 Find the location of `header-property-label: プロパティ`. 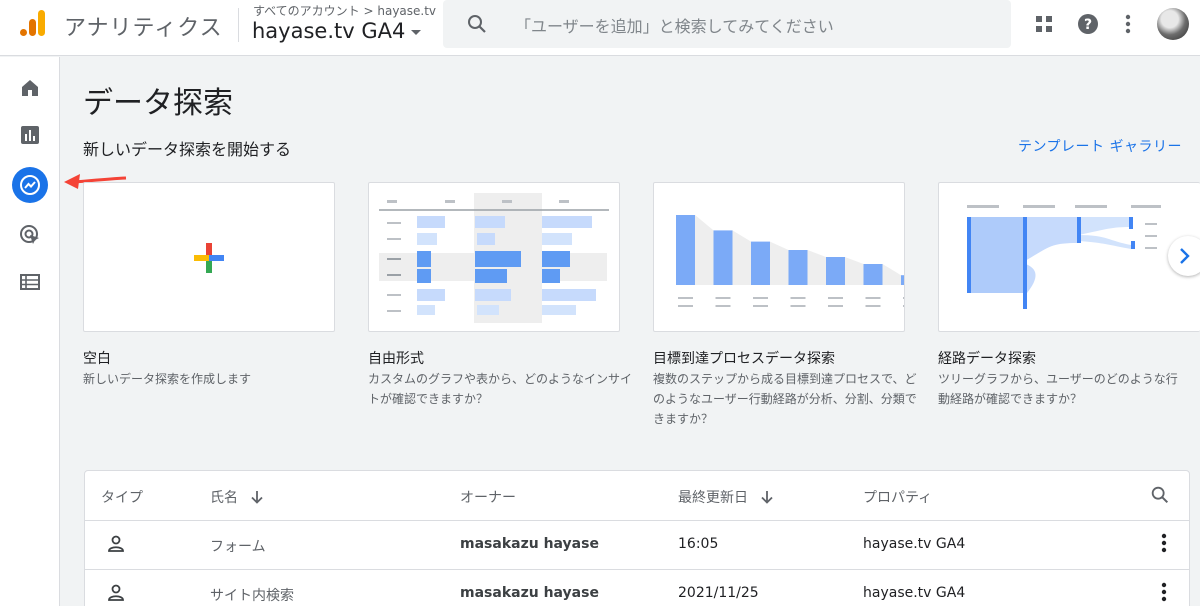

header-property-label: プロパティ is located at coordinates (898, 498).